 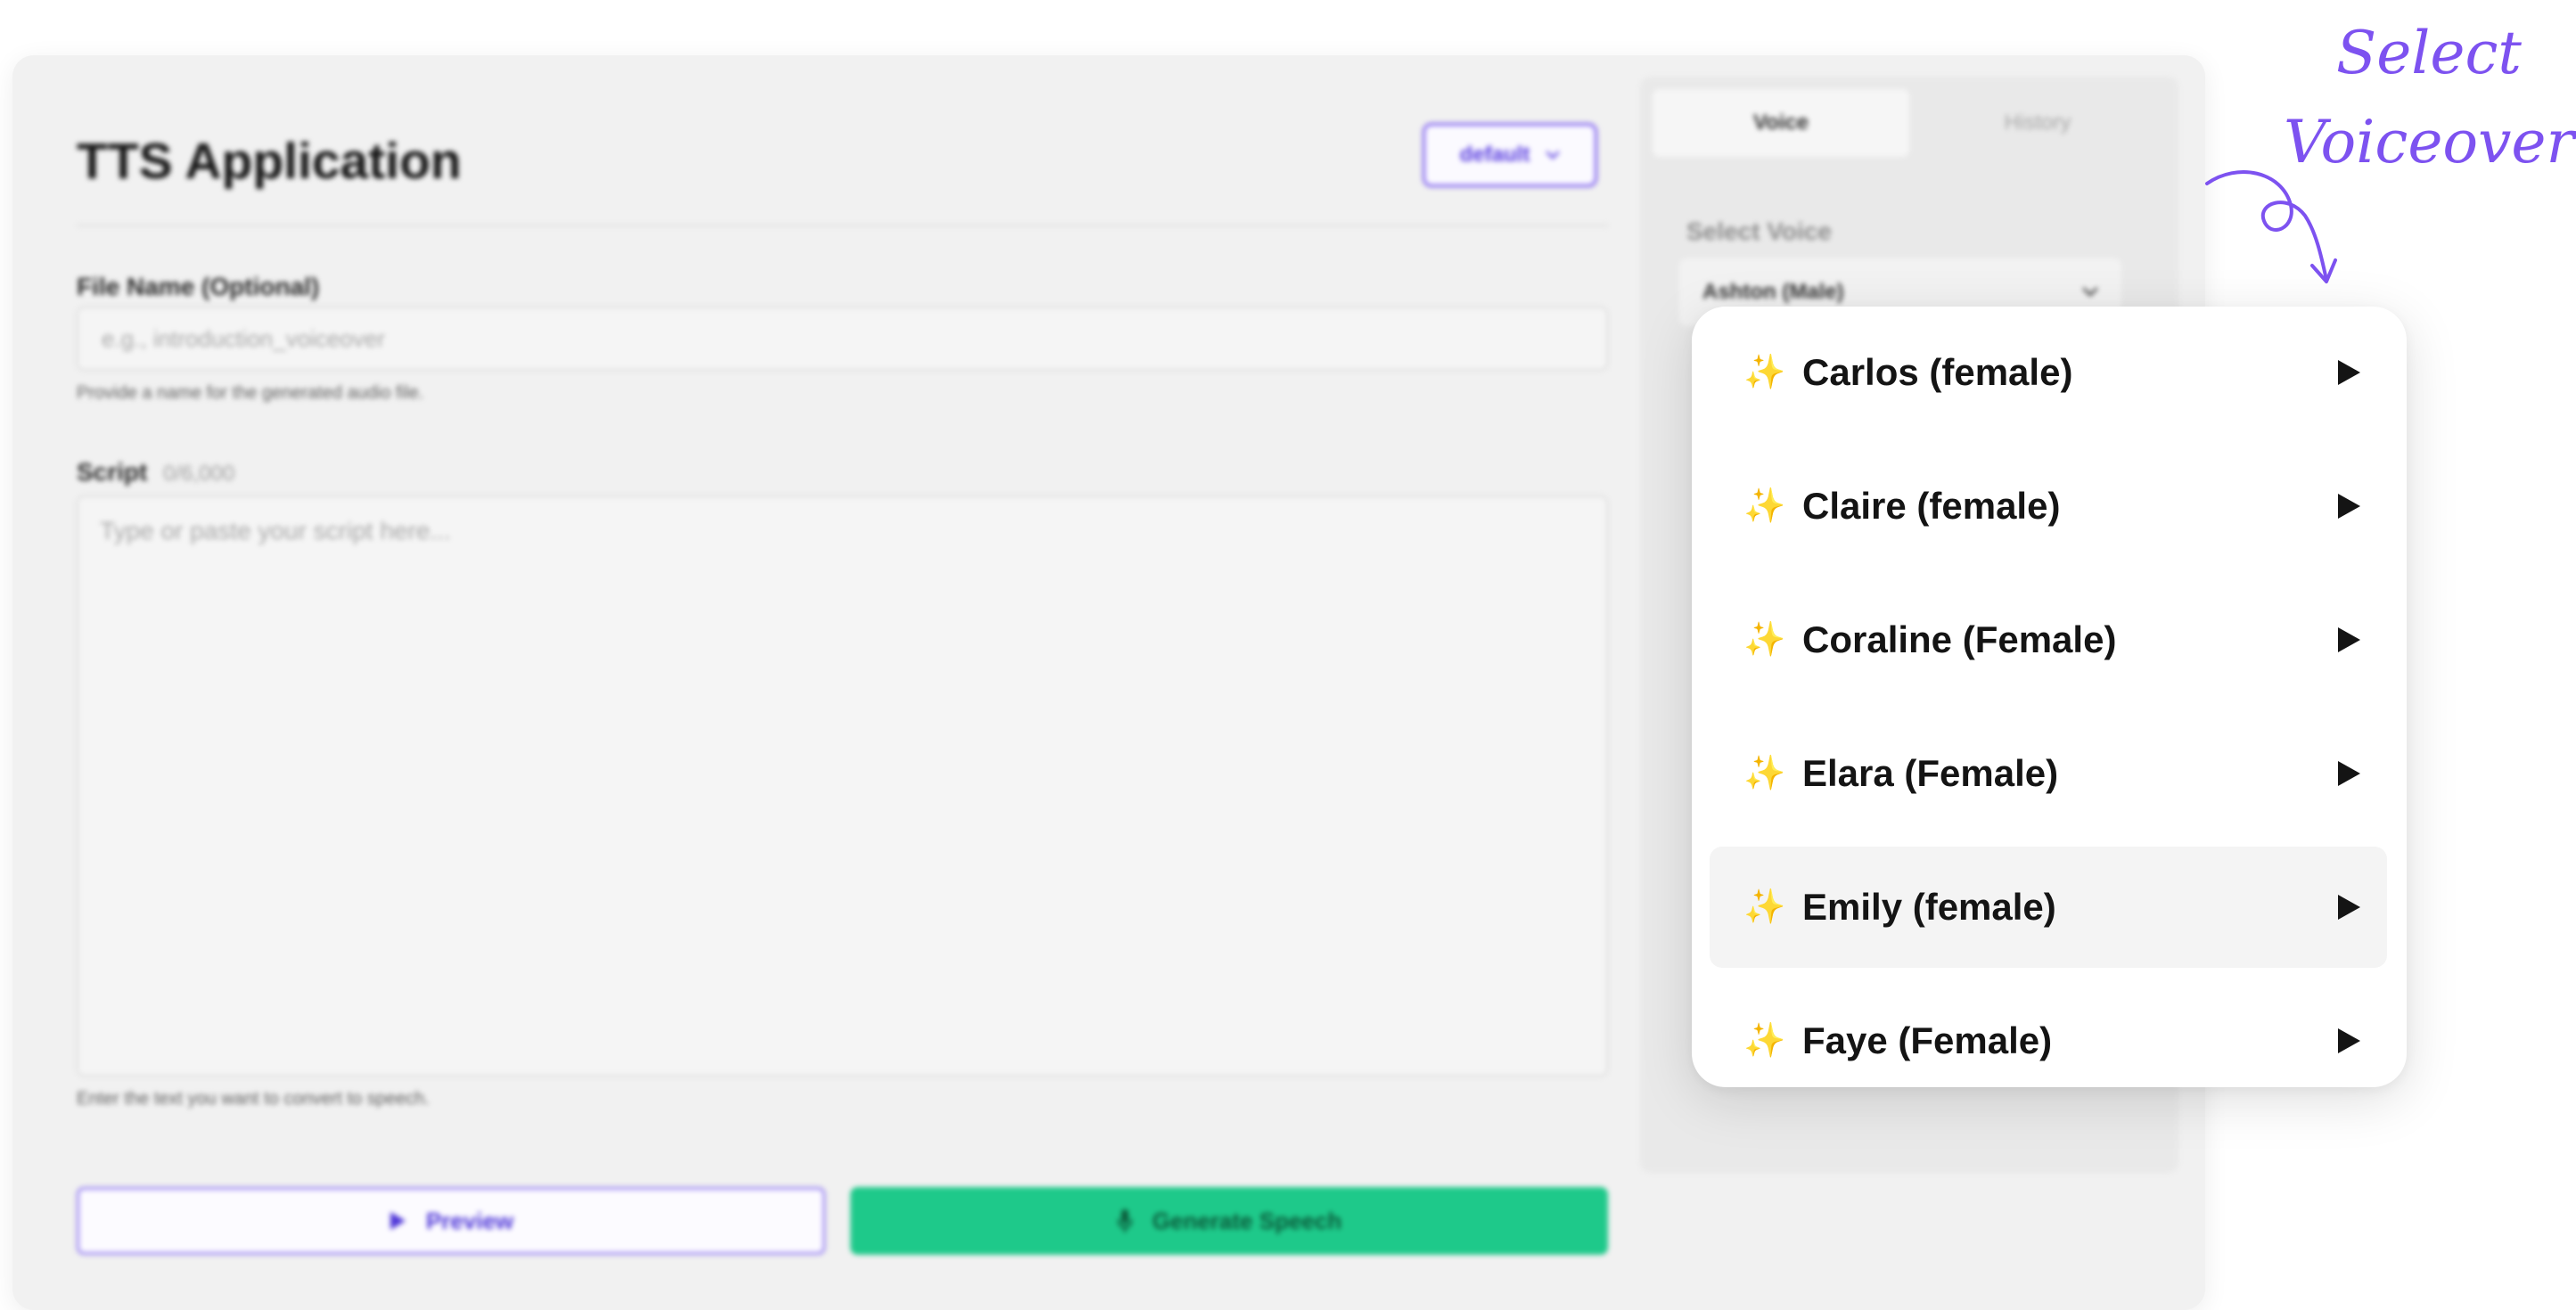 I want to click on script-character-count: 0/6,000, so click(x=199, y=474).